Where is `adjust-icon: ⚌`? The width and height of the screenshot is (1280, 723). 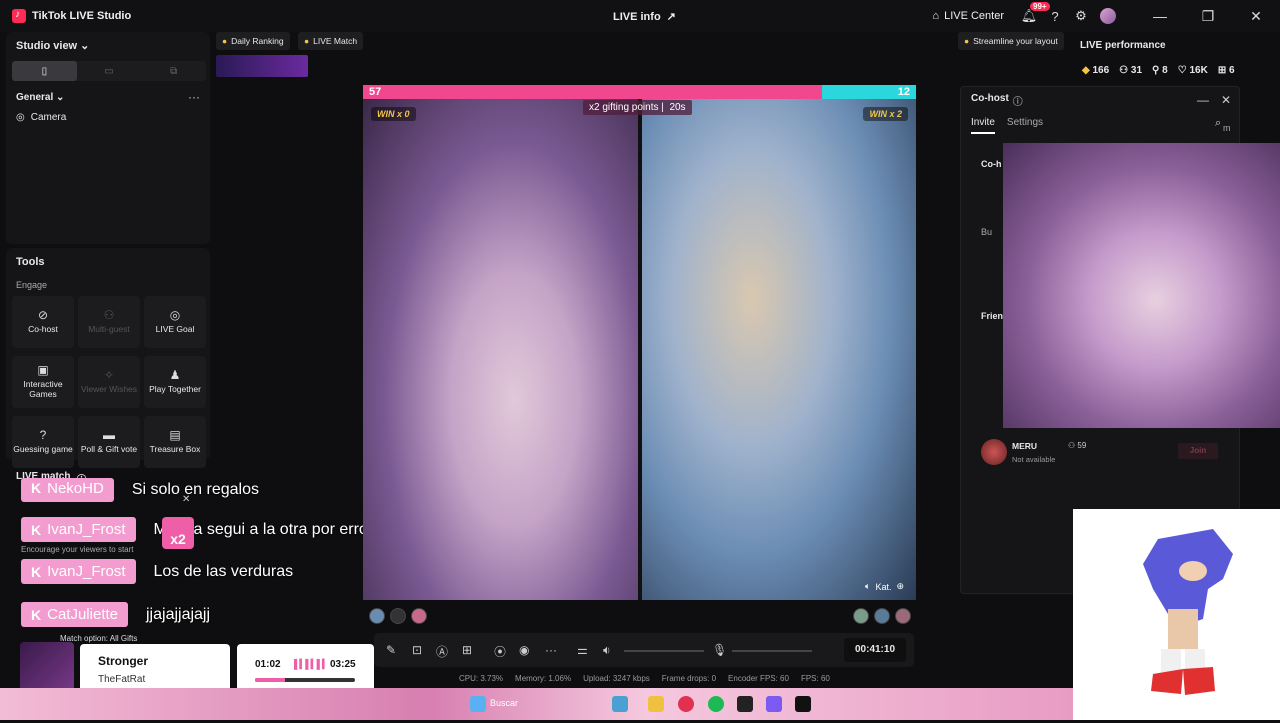 adjust-icon: ⚌ is located at coordinates (582, 650).